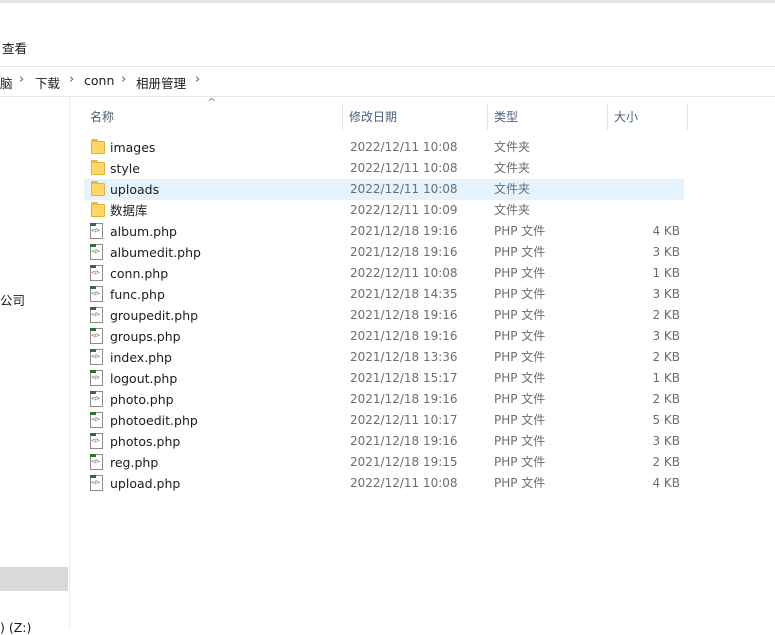  Describe the element at coordinates (142, 399) in the screenshot. I see `file-name: photo.php` at that location.